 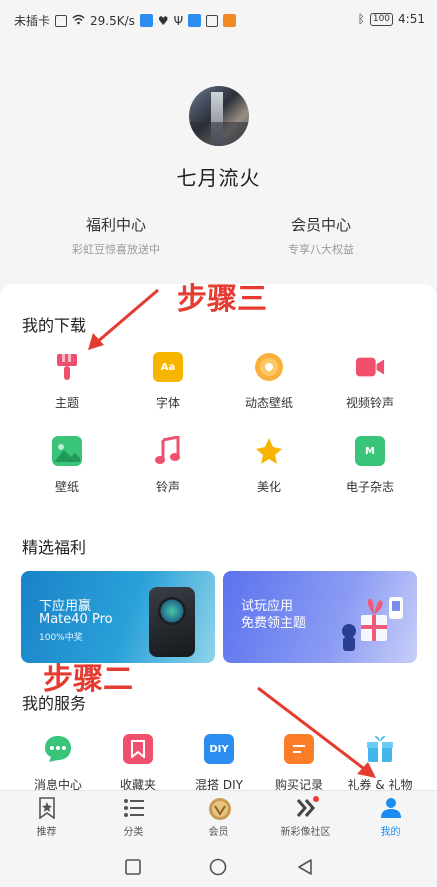 I want to click on bottom-nav: 推荐 分类 会员 新彩像社区 我的, so click(x=218, y=819).